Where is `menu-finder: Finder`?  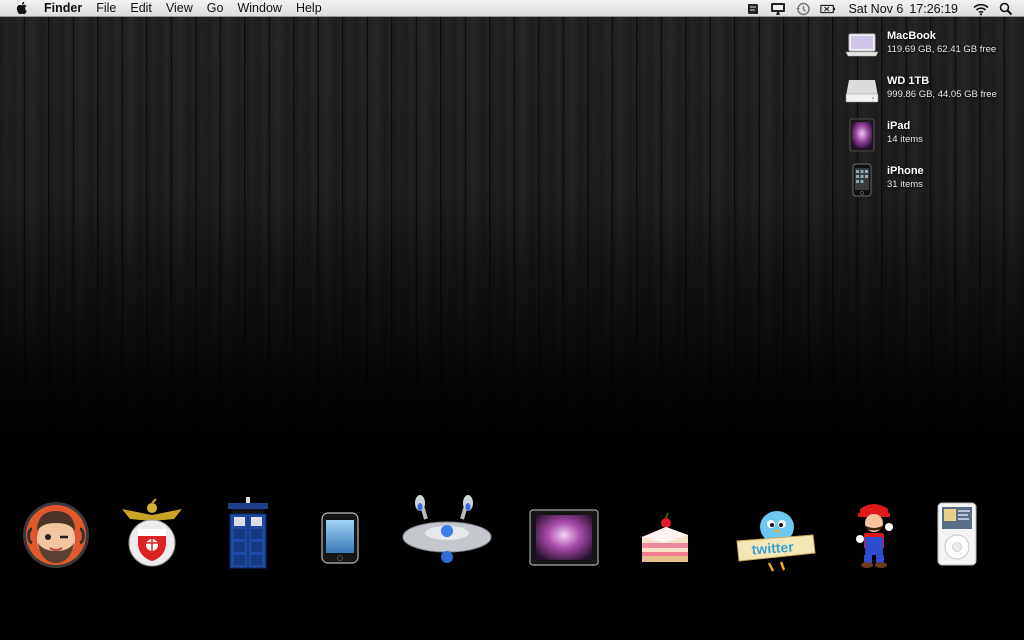
menu-finder: Finder is located at coordinates (66, 8).